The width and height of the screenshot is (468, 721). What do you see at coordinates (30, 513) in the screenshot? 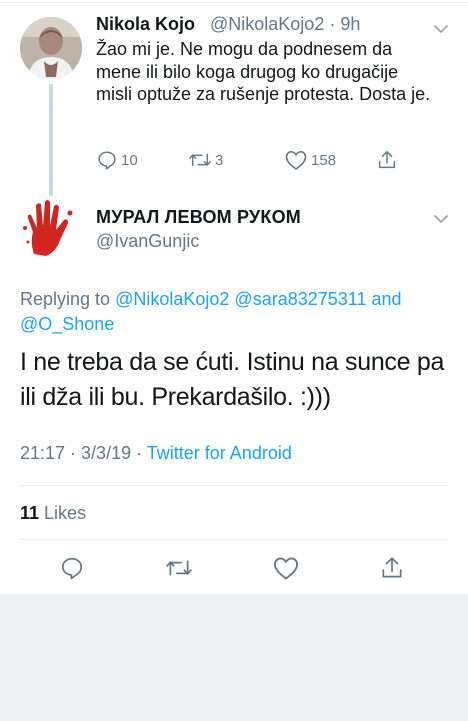
I see `likes-count: 11` at bounding box center [30, 513].